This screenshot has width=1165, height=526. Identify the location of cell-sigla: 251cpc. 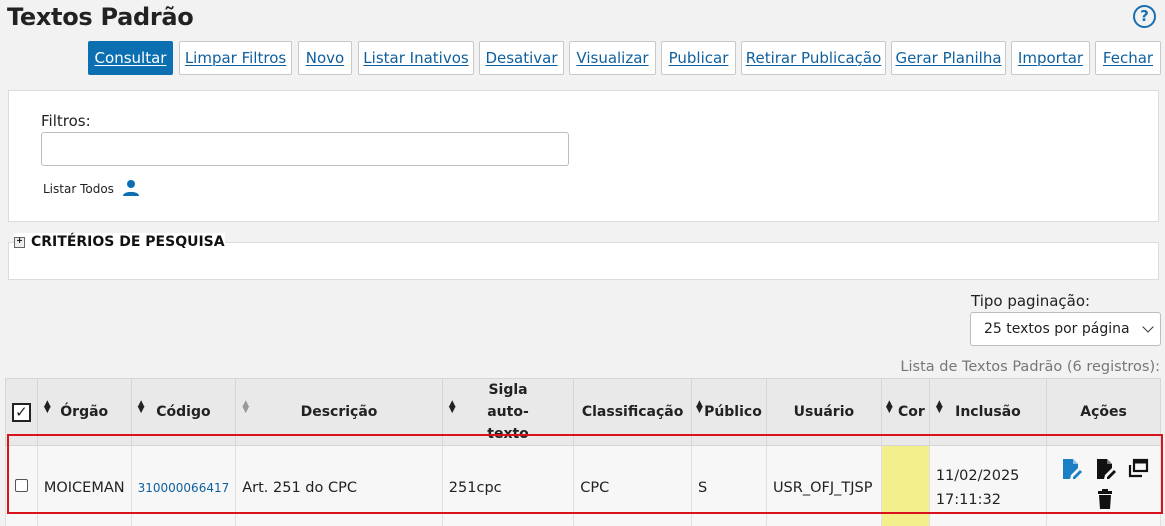
(508, 485).